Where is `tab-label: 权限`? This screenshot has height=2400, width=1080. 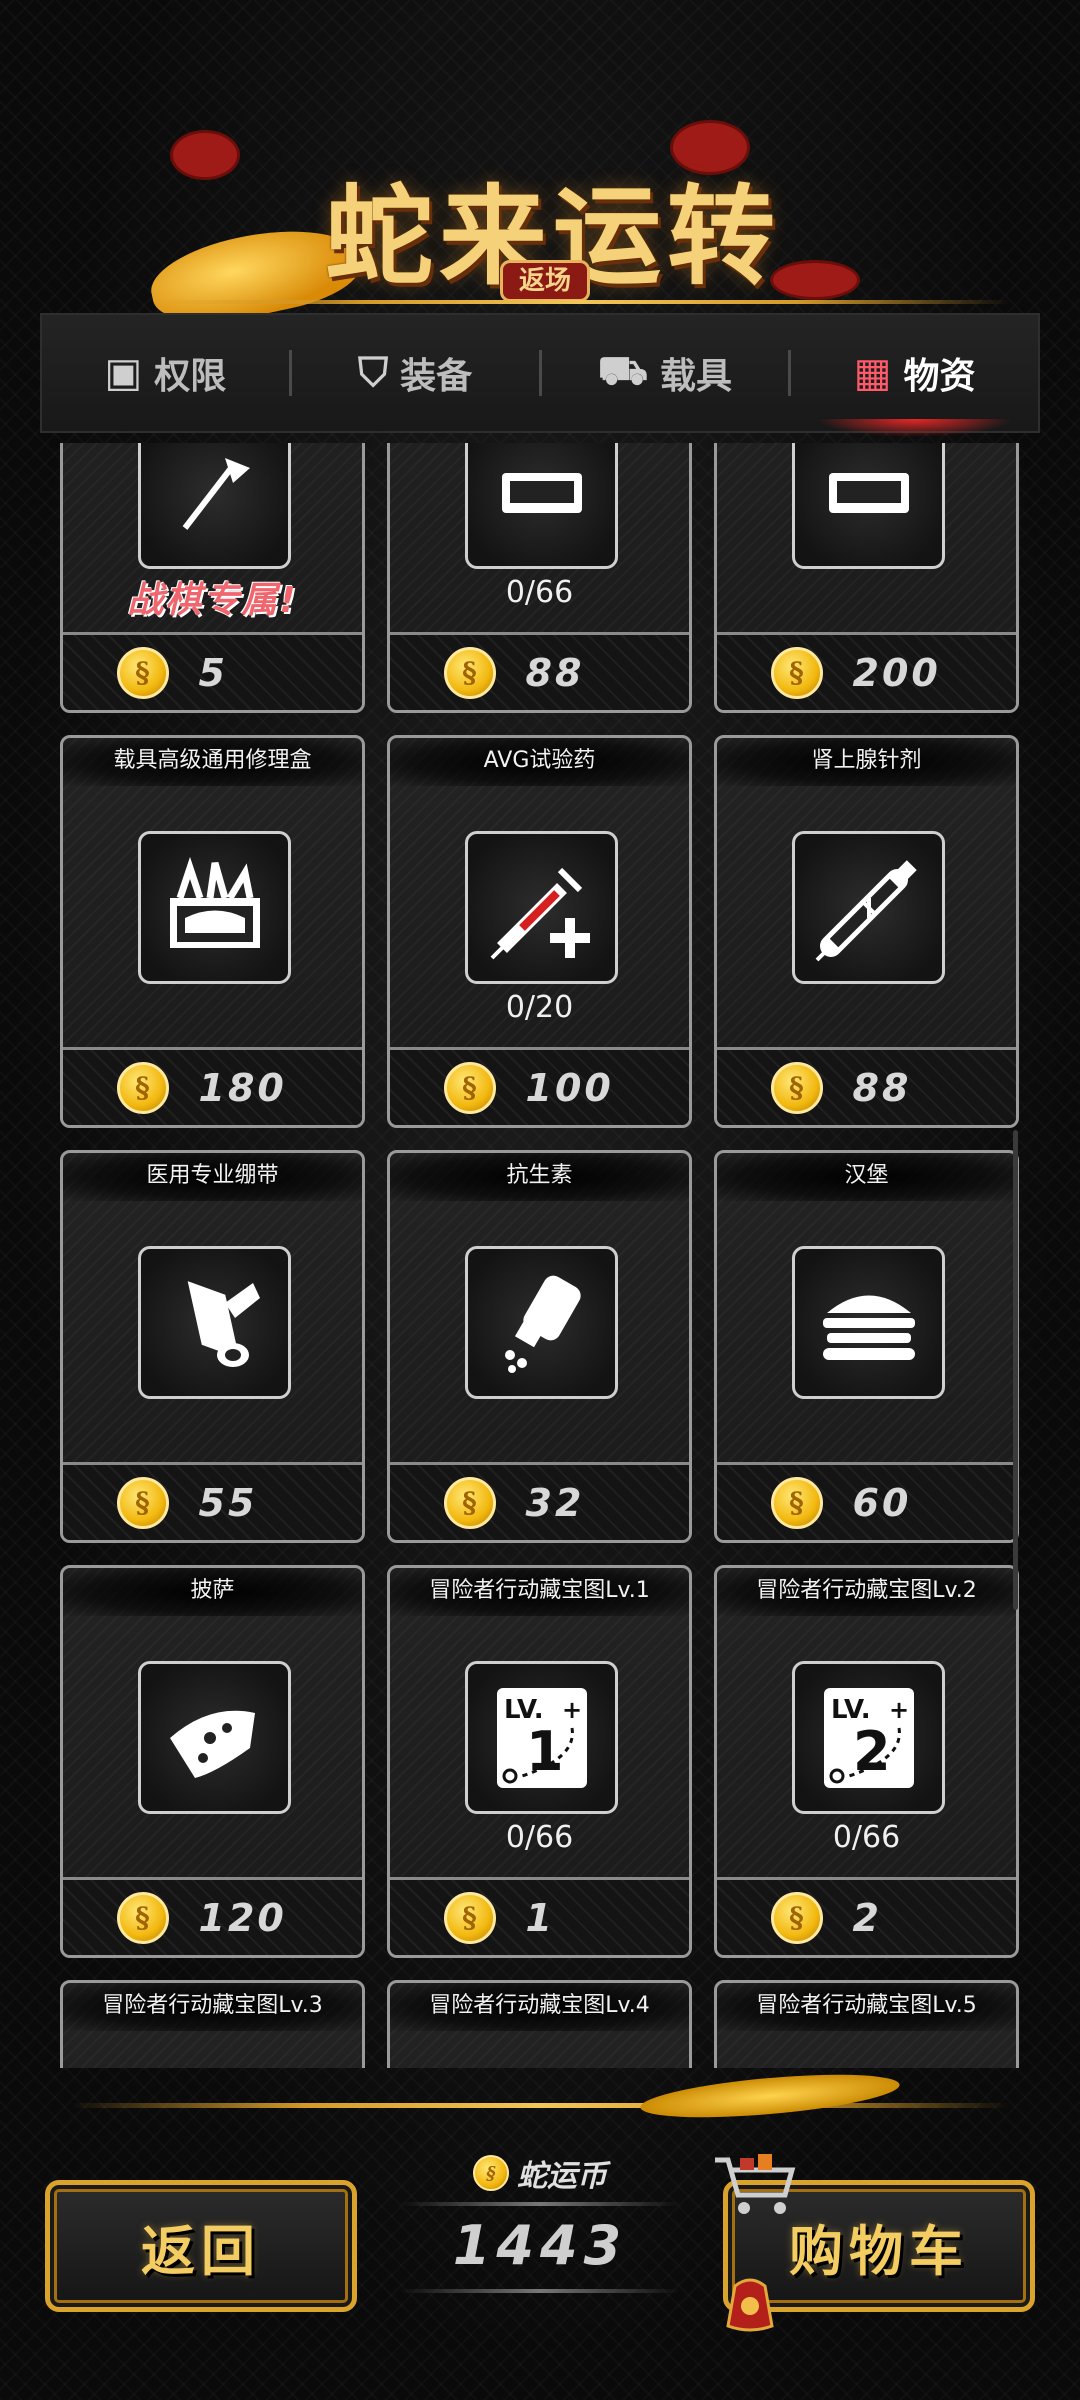
tab-label: 权限 is located at coordinates (190, 376).